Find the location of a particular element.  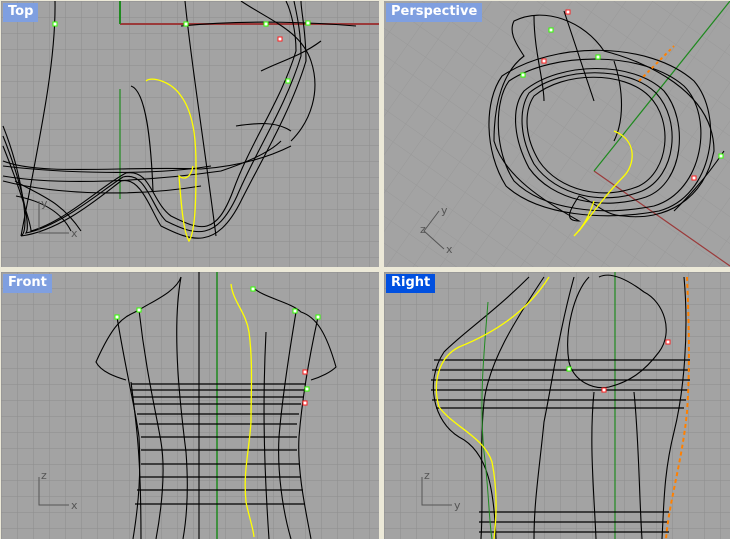

viewport-label-right: Right is located at coordinates (411, 283).